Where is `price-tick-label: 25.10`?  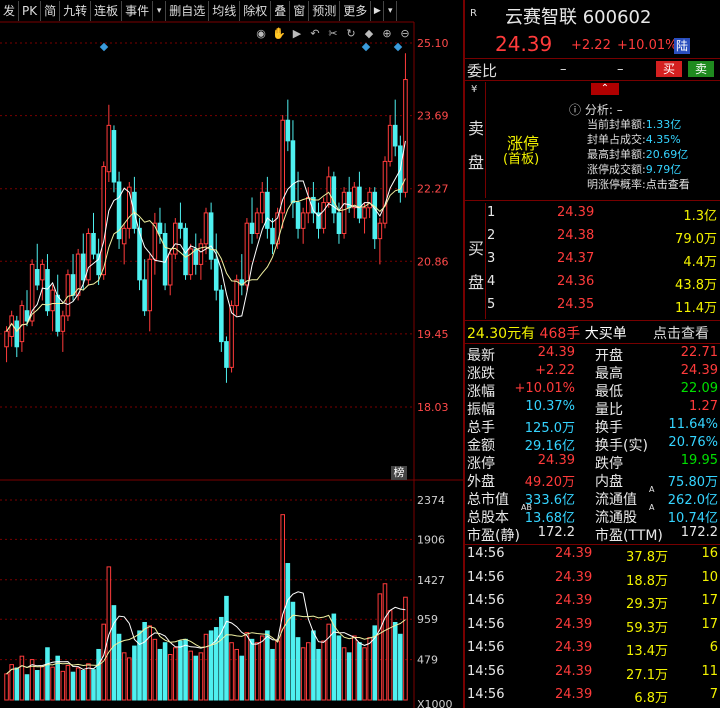
price-tick-label: 25.10 is located at coordinates (433, 43).